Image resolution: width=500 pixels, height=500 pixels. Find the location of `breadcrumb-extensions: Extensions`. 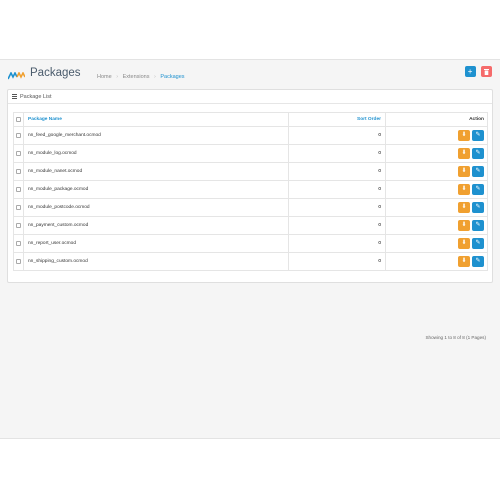

breadcrumb-extensions: Extensions is located at coordinates (136, 77).